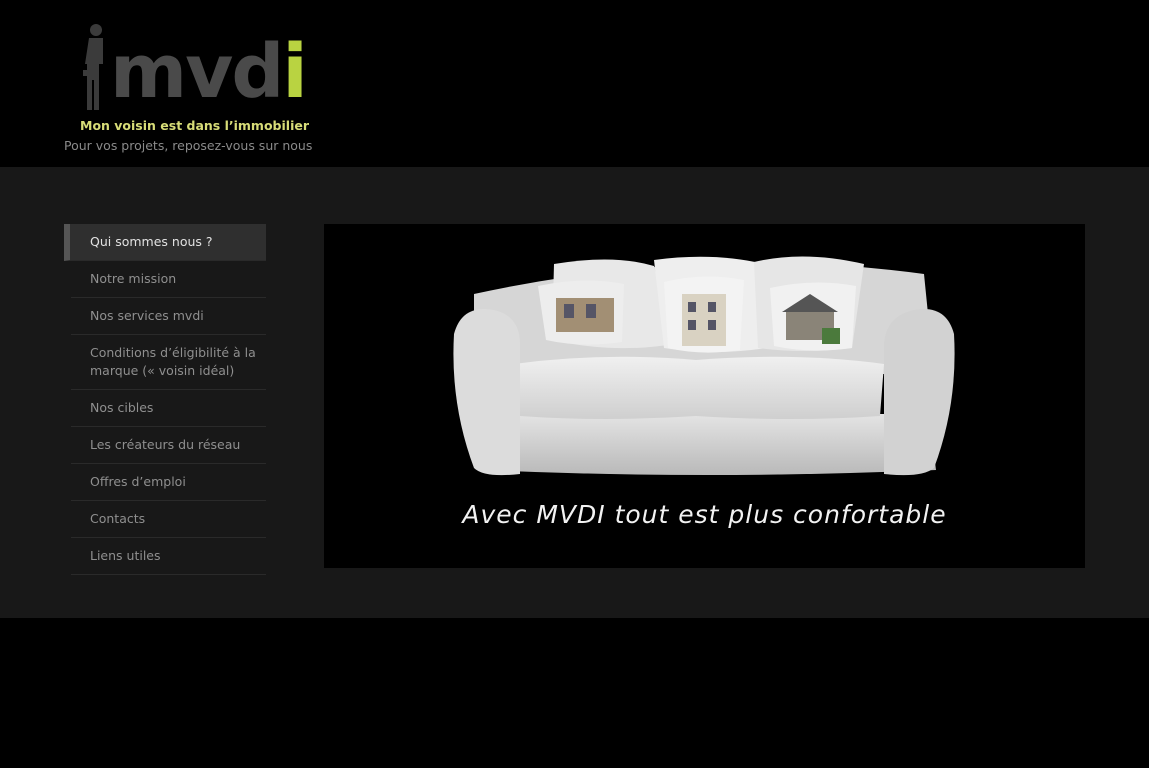 Image resolution: width=1149 pixels, height=768 pixels. I want to click on logo-slogan: Pour vos projets, reposez-vous sur nous, so click(188, 145).